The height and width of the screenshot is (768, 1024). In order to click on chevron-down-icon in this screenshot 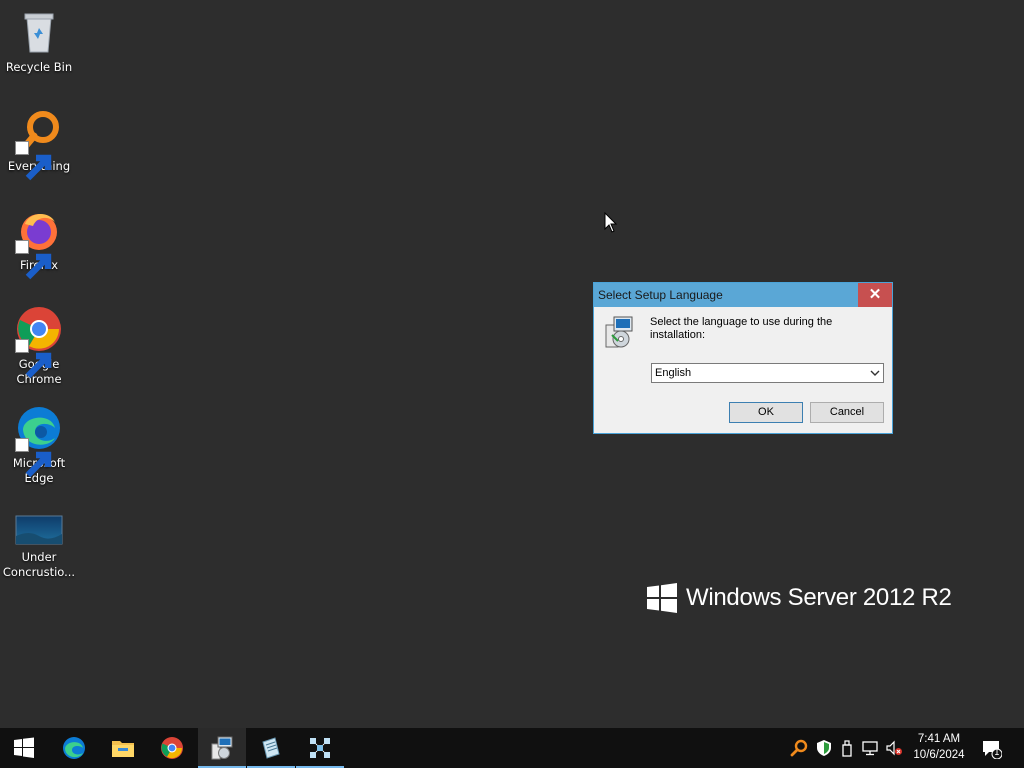, I will do `click(875, 373)`.